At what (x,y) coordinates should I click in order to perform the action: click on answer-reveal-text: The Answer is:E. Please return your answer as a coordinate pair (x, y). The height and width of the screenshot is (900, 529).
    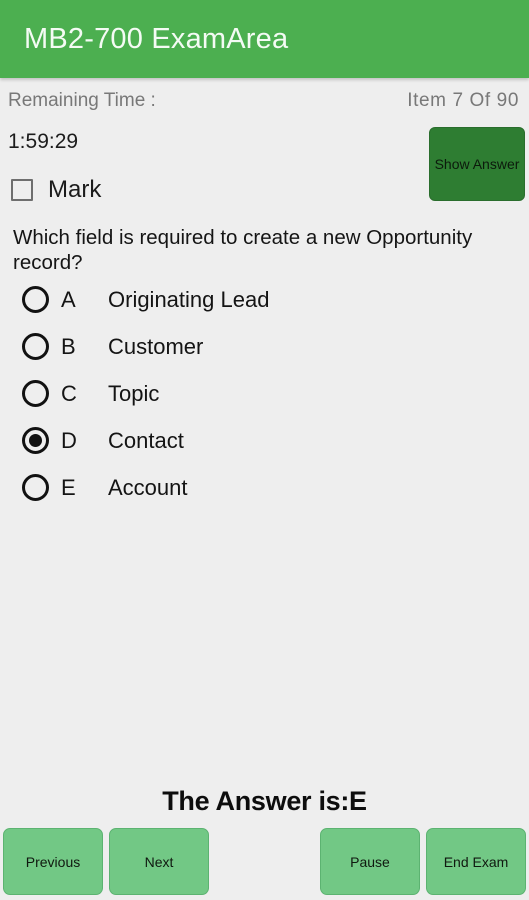
    Looking at the image, I should click on (264, 801).